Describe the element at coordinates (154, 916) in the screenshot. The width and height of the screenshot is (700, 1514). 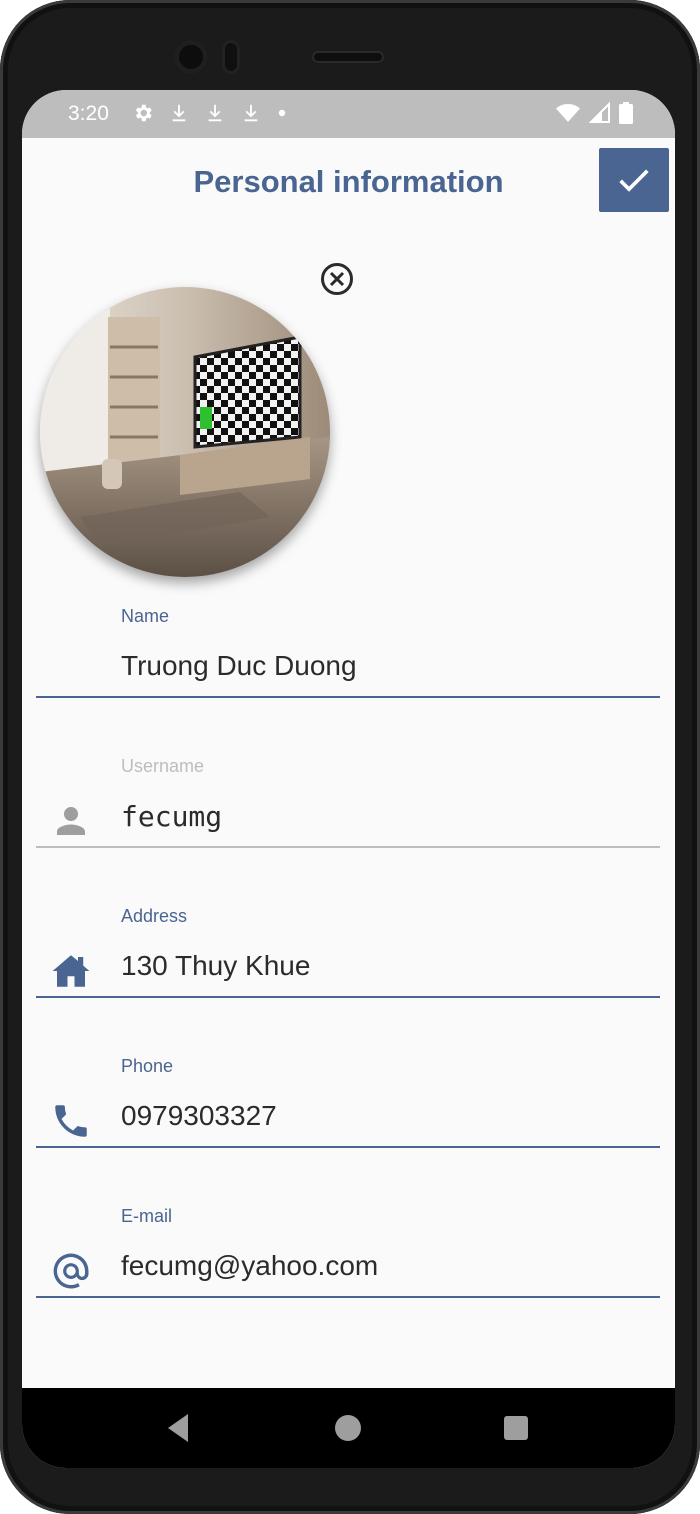
I see `address-label: Address` at that location.